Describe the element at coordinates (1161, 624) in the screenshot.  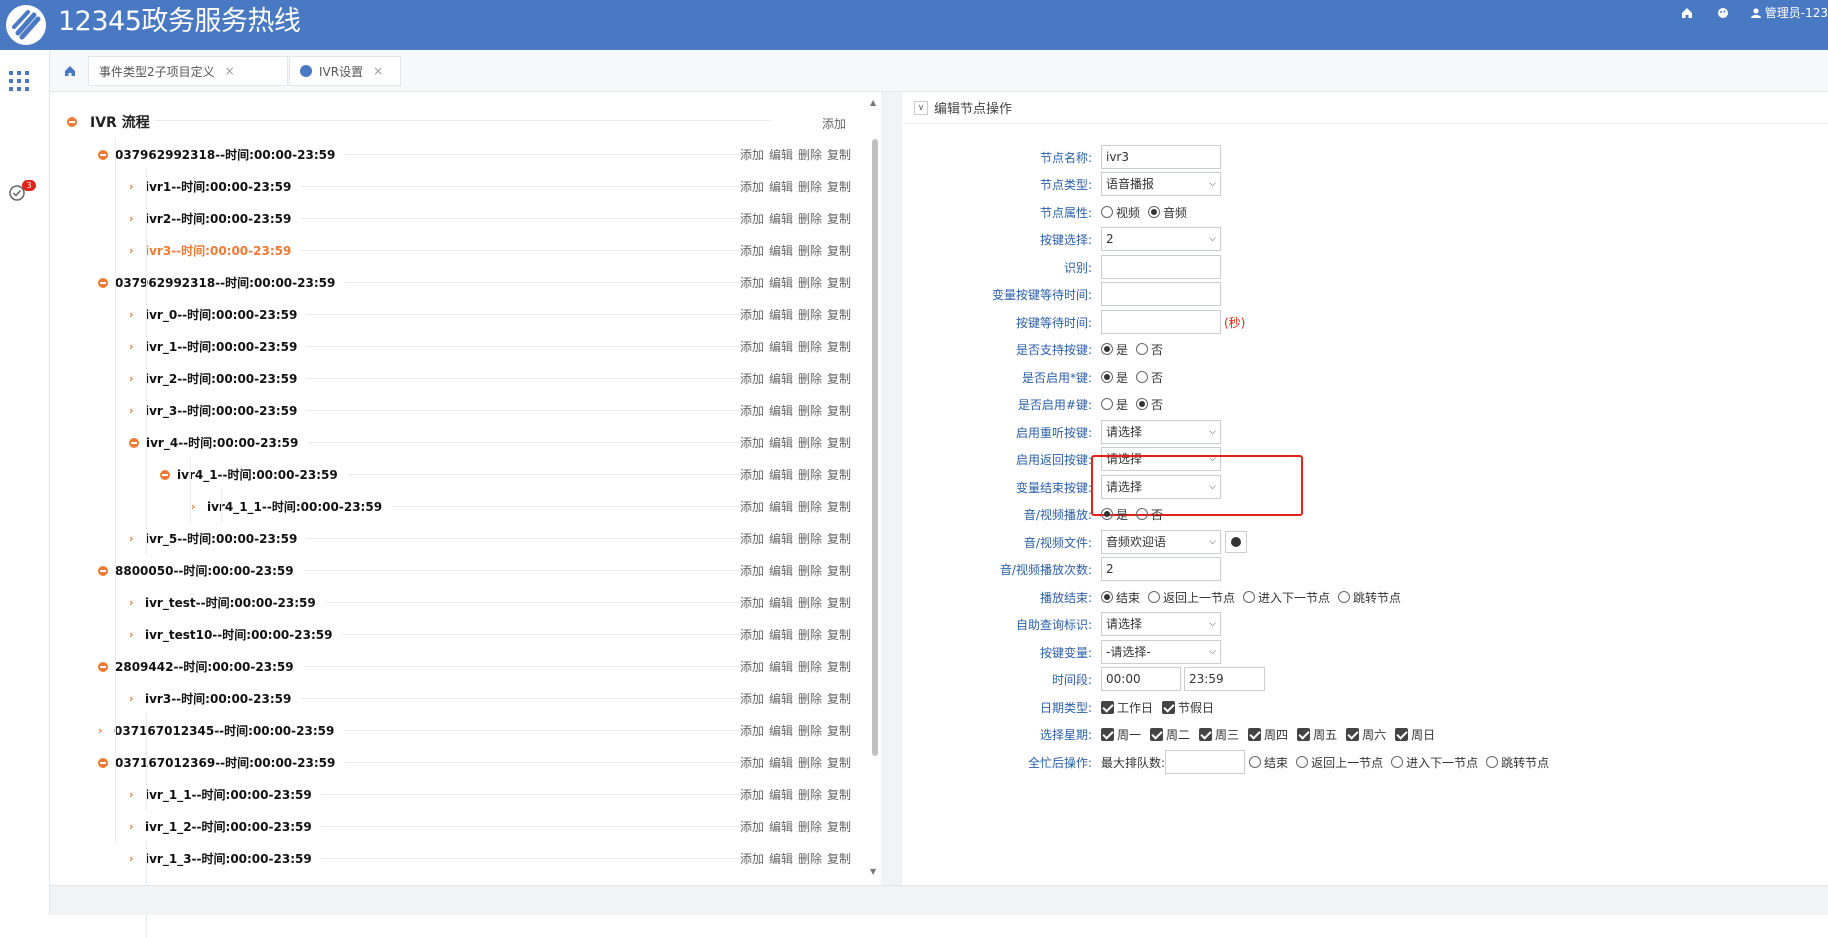
I see `self-query-select: 请选择 ⌵` at that location.